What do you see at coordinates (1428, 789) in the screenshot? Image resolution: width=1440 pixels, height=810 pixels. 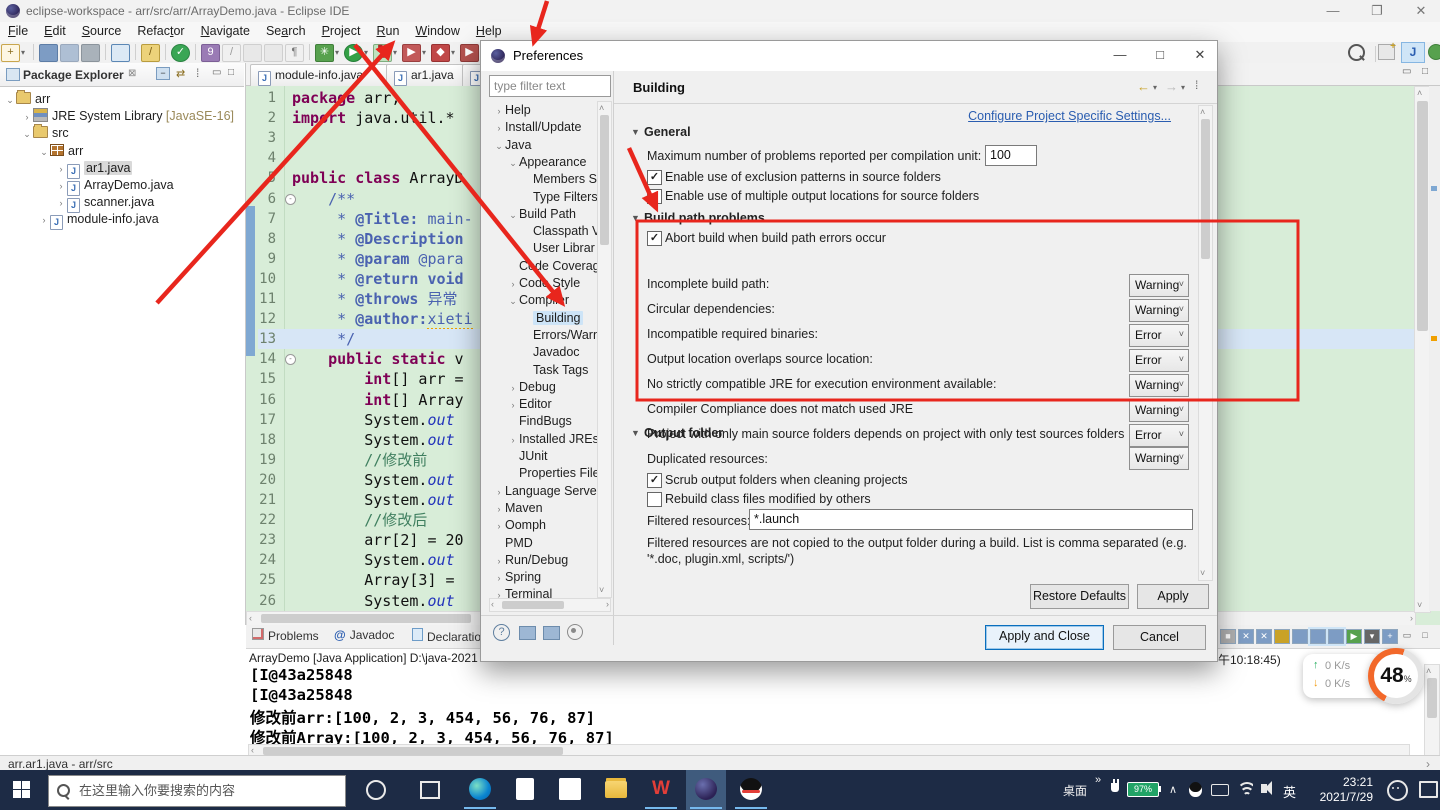 I see `action-center-icon` at bounding box center [1428, 789].